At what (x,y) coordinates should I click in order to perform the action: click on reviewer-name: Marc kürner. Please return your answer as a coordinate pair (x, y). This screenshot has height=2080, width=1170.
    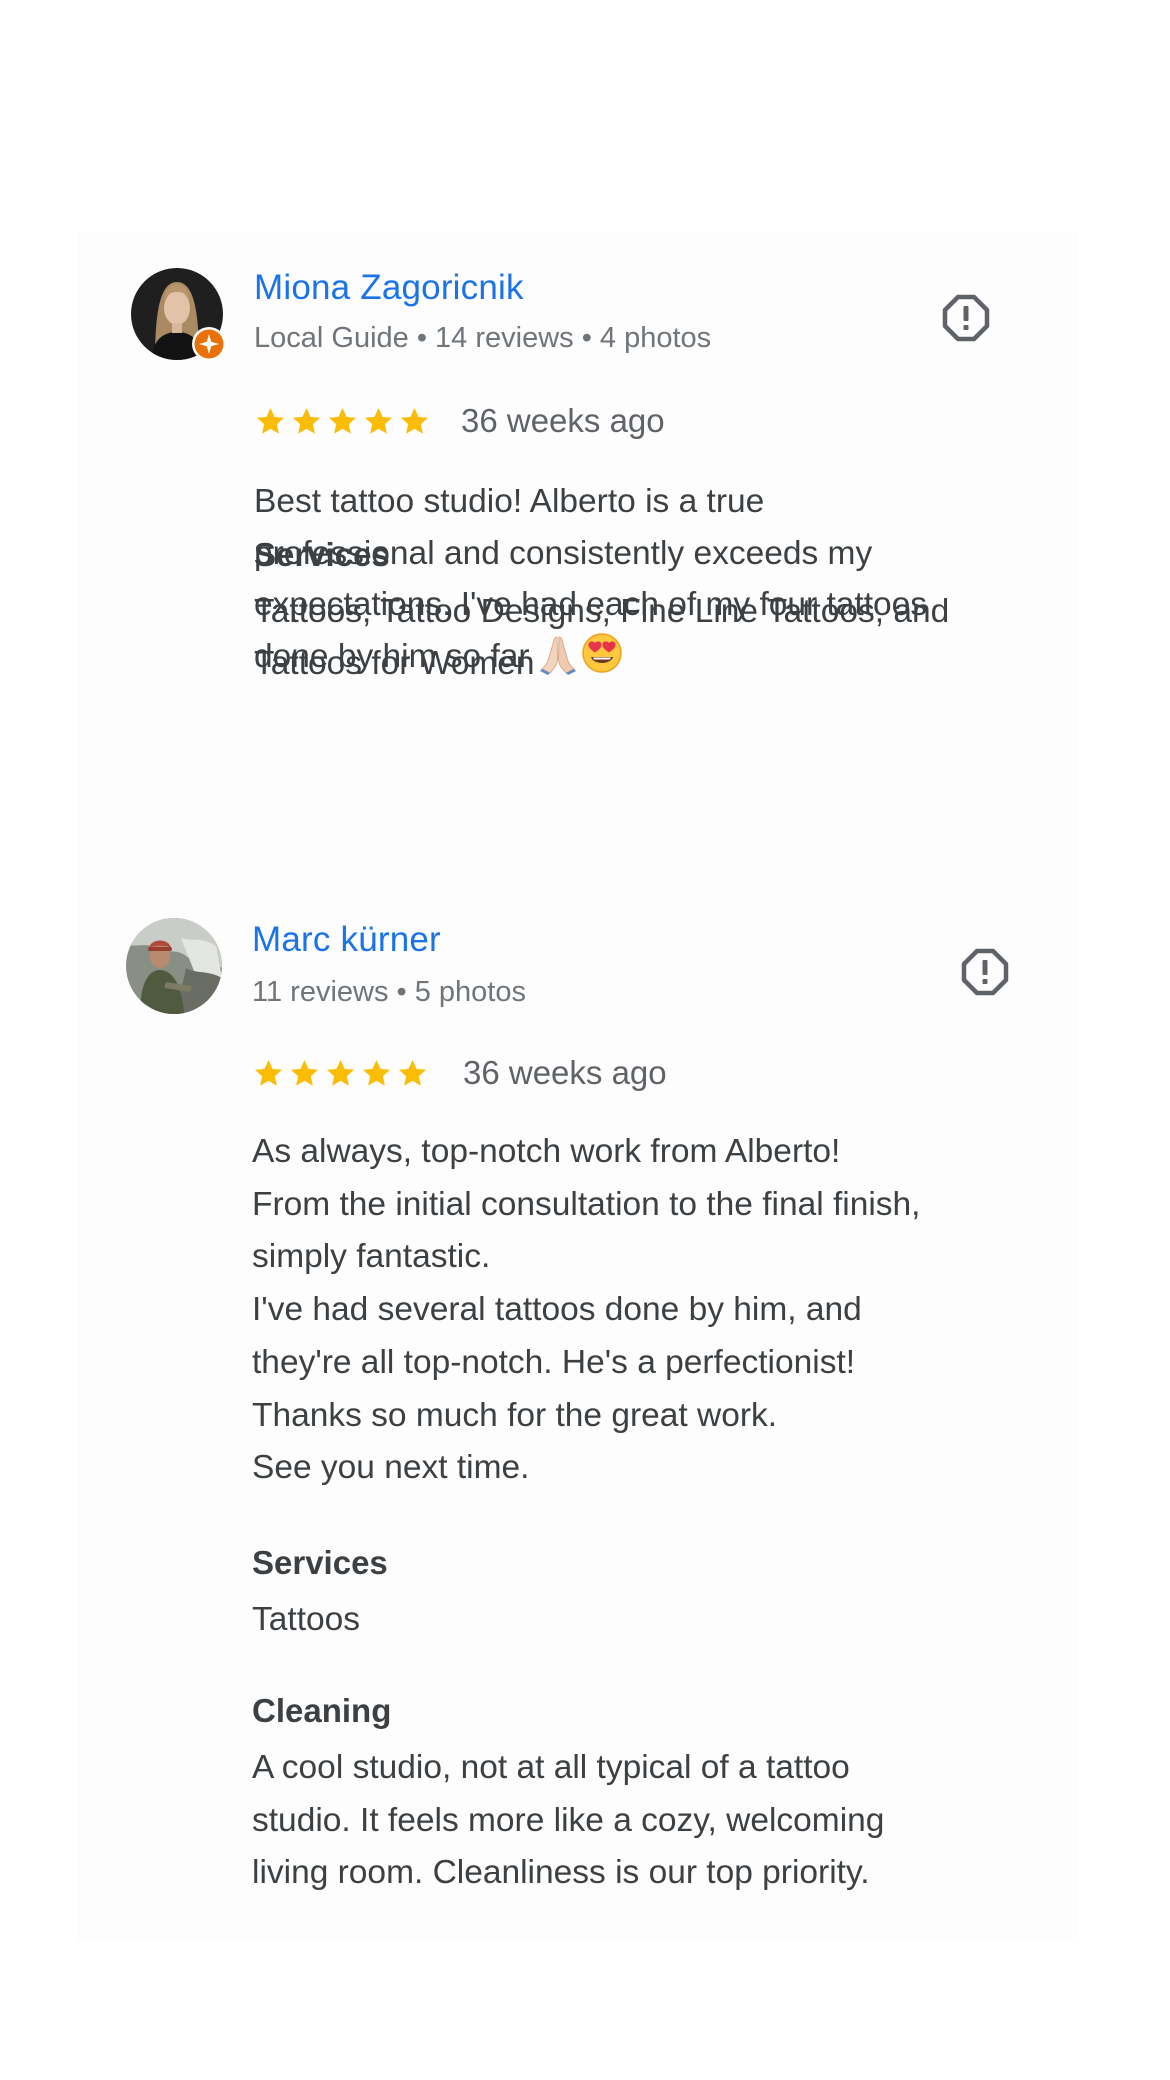
    Looking at the image, I should click on (346, 940).